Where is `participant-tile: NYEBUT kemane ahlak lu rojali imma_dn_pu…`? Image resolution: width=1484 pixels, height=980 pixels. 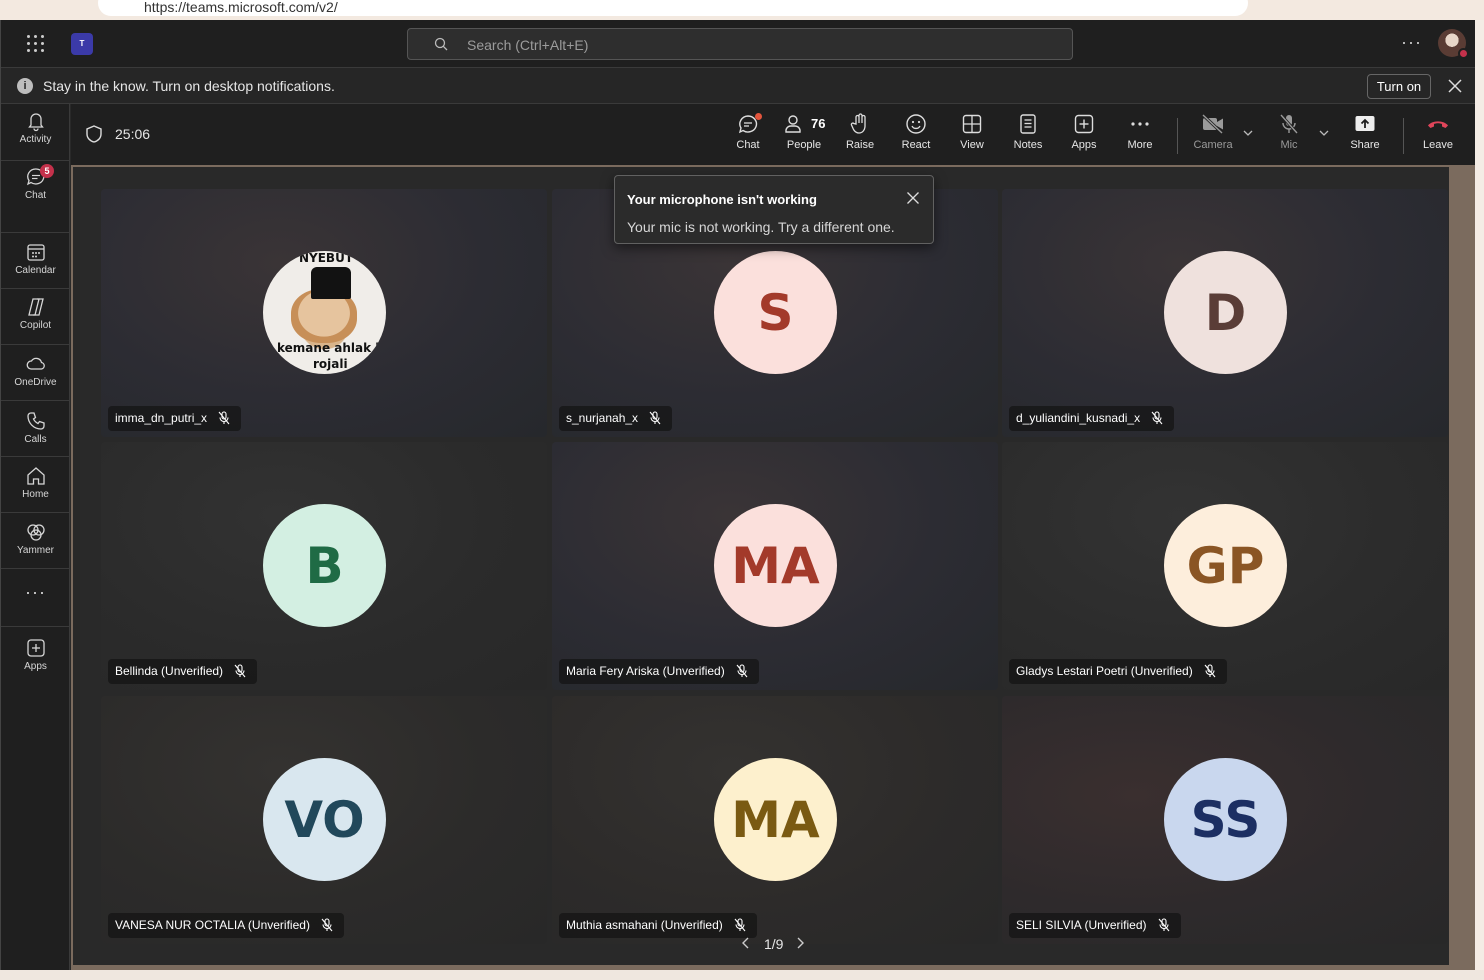
participant-tile: NYEBUT kemane ahlak lu rojali imma_dn_pu… is located at coordinates (324, 313).